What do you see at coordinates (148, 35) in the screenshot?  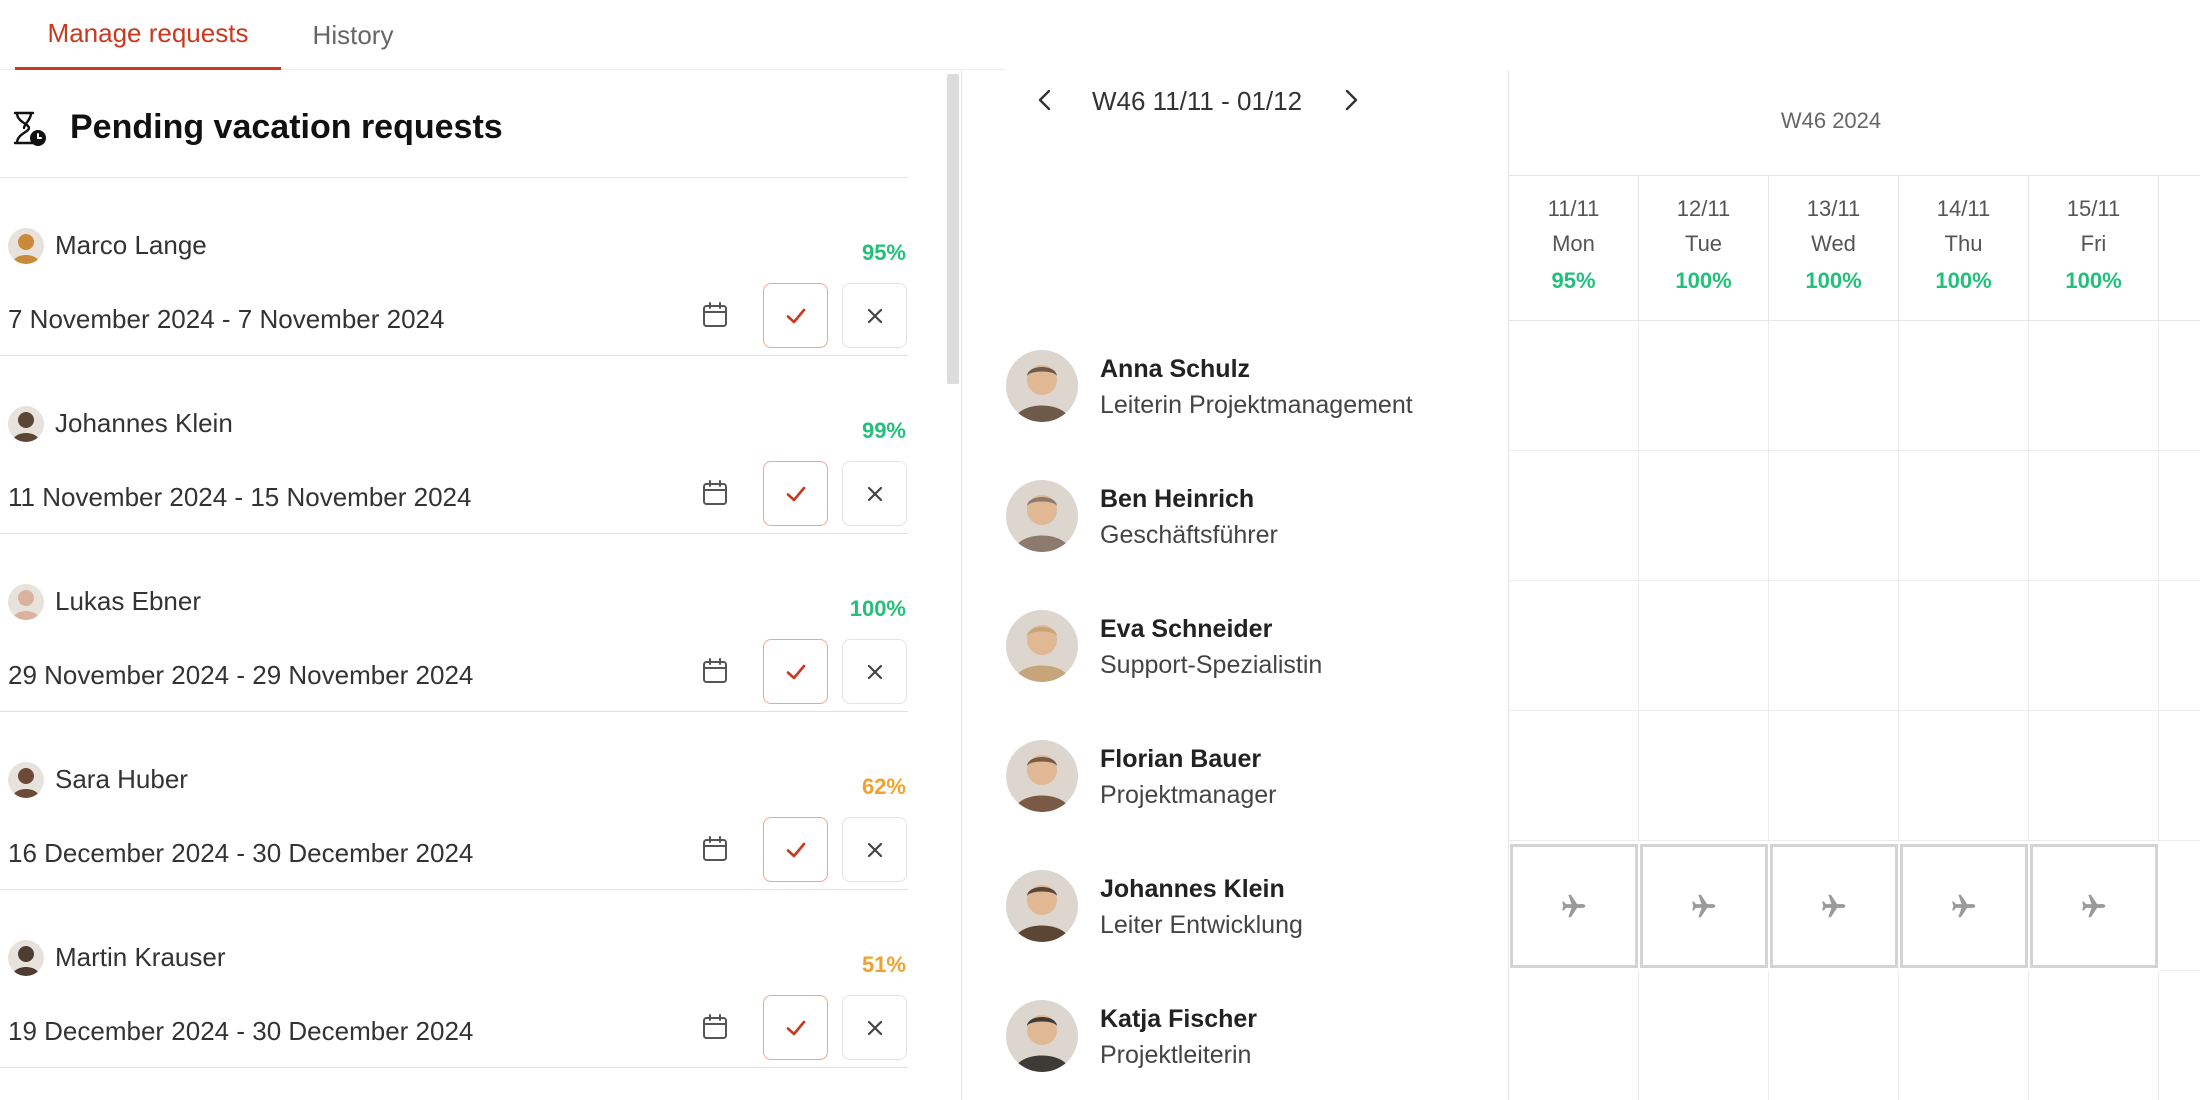 I see `tab-manage-requests: Manage requests` at bounding box center [148, 35].